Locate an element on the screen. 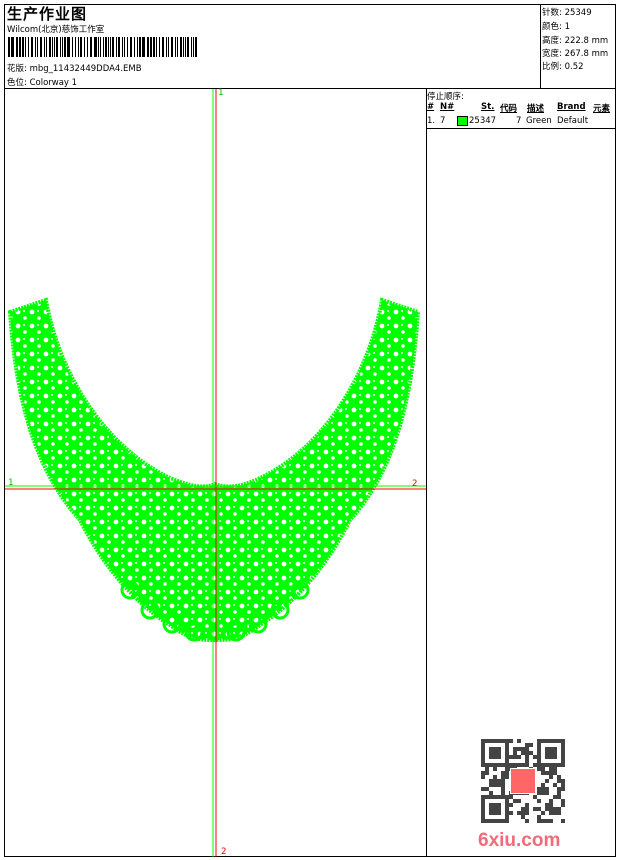 The image size is (620, 860). axis-label-bottom: 2 is located at coordinates (224, 852).